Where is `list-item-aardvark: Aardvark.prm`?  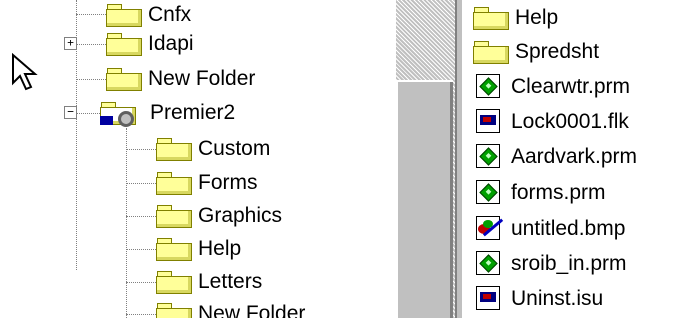
list-item-aardvark: Aardvark.prm is located at coordinates (555, 157).